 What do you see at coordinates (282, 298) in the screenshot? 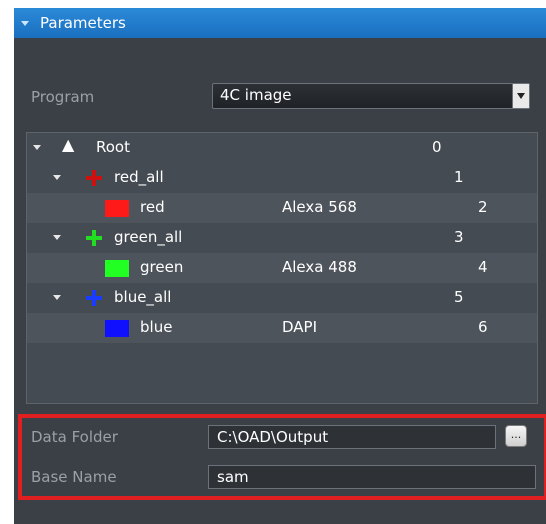
I see `tree-row-blue-all: blue_all 5` at bounding box center [282, 298].